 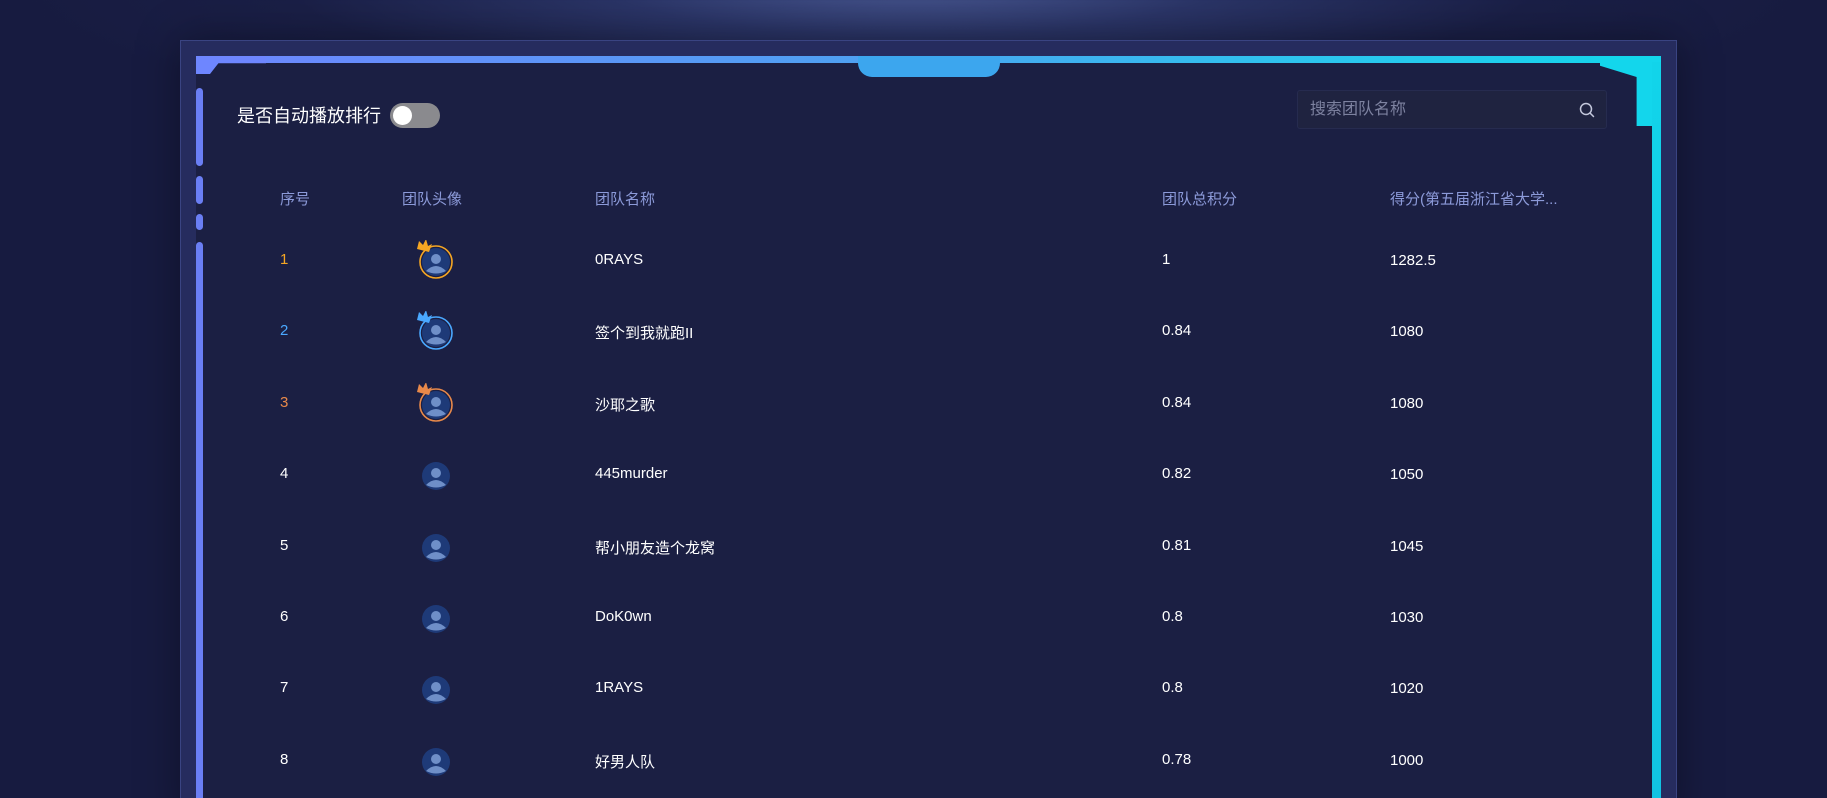 I want to click on rank-index: 5, so click(x=284, y=545).